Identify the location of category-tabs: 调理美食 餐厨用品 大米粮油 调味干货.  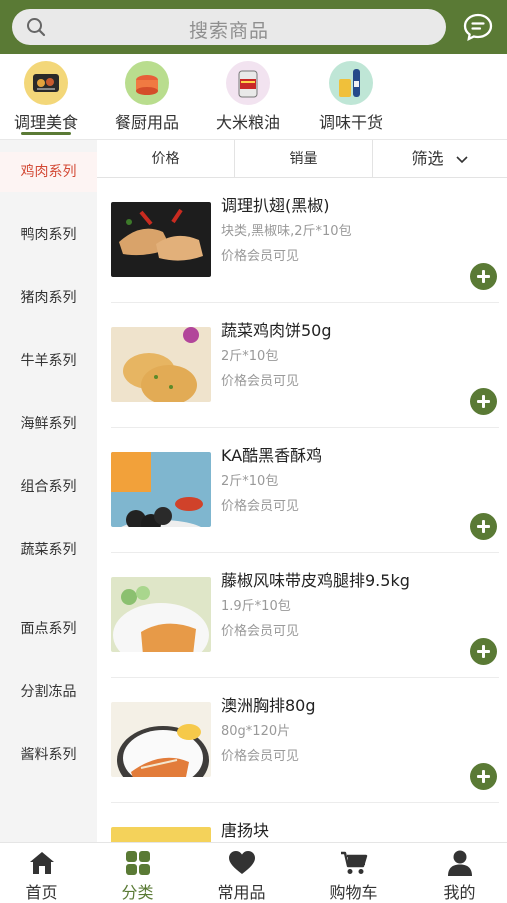
(253, 97).